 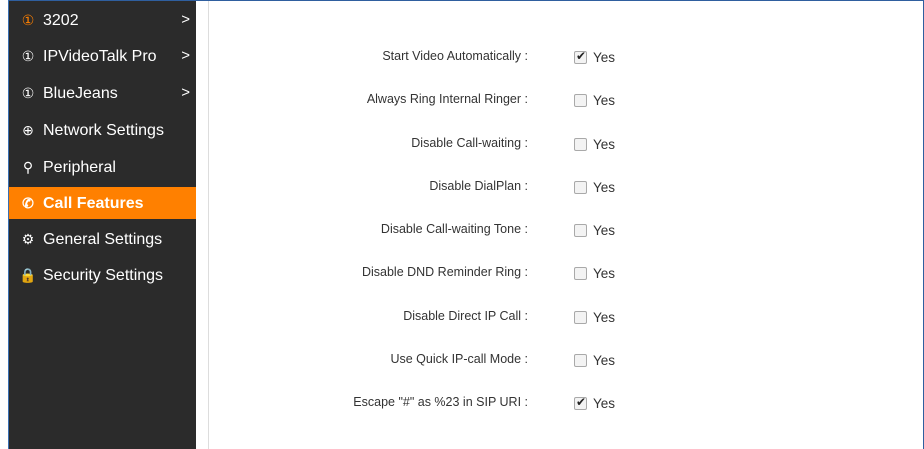 I want to click on setting-label: Use Quick IP-call Mode :, so click(x=459, y=359).